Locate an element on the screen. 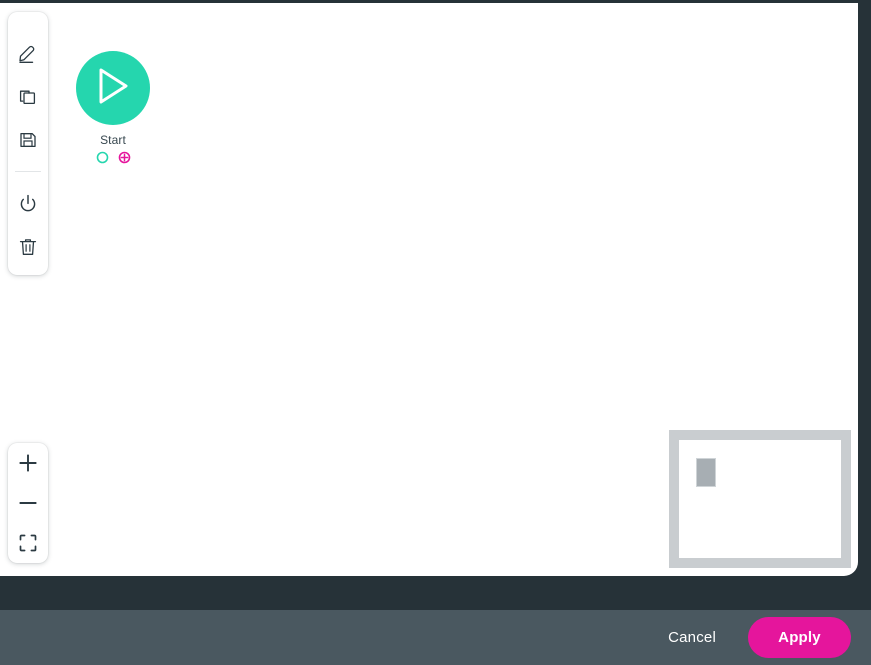  play-triangle-icon is located at coordinates (113, 88).